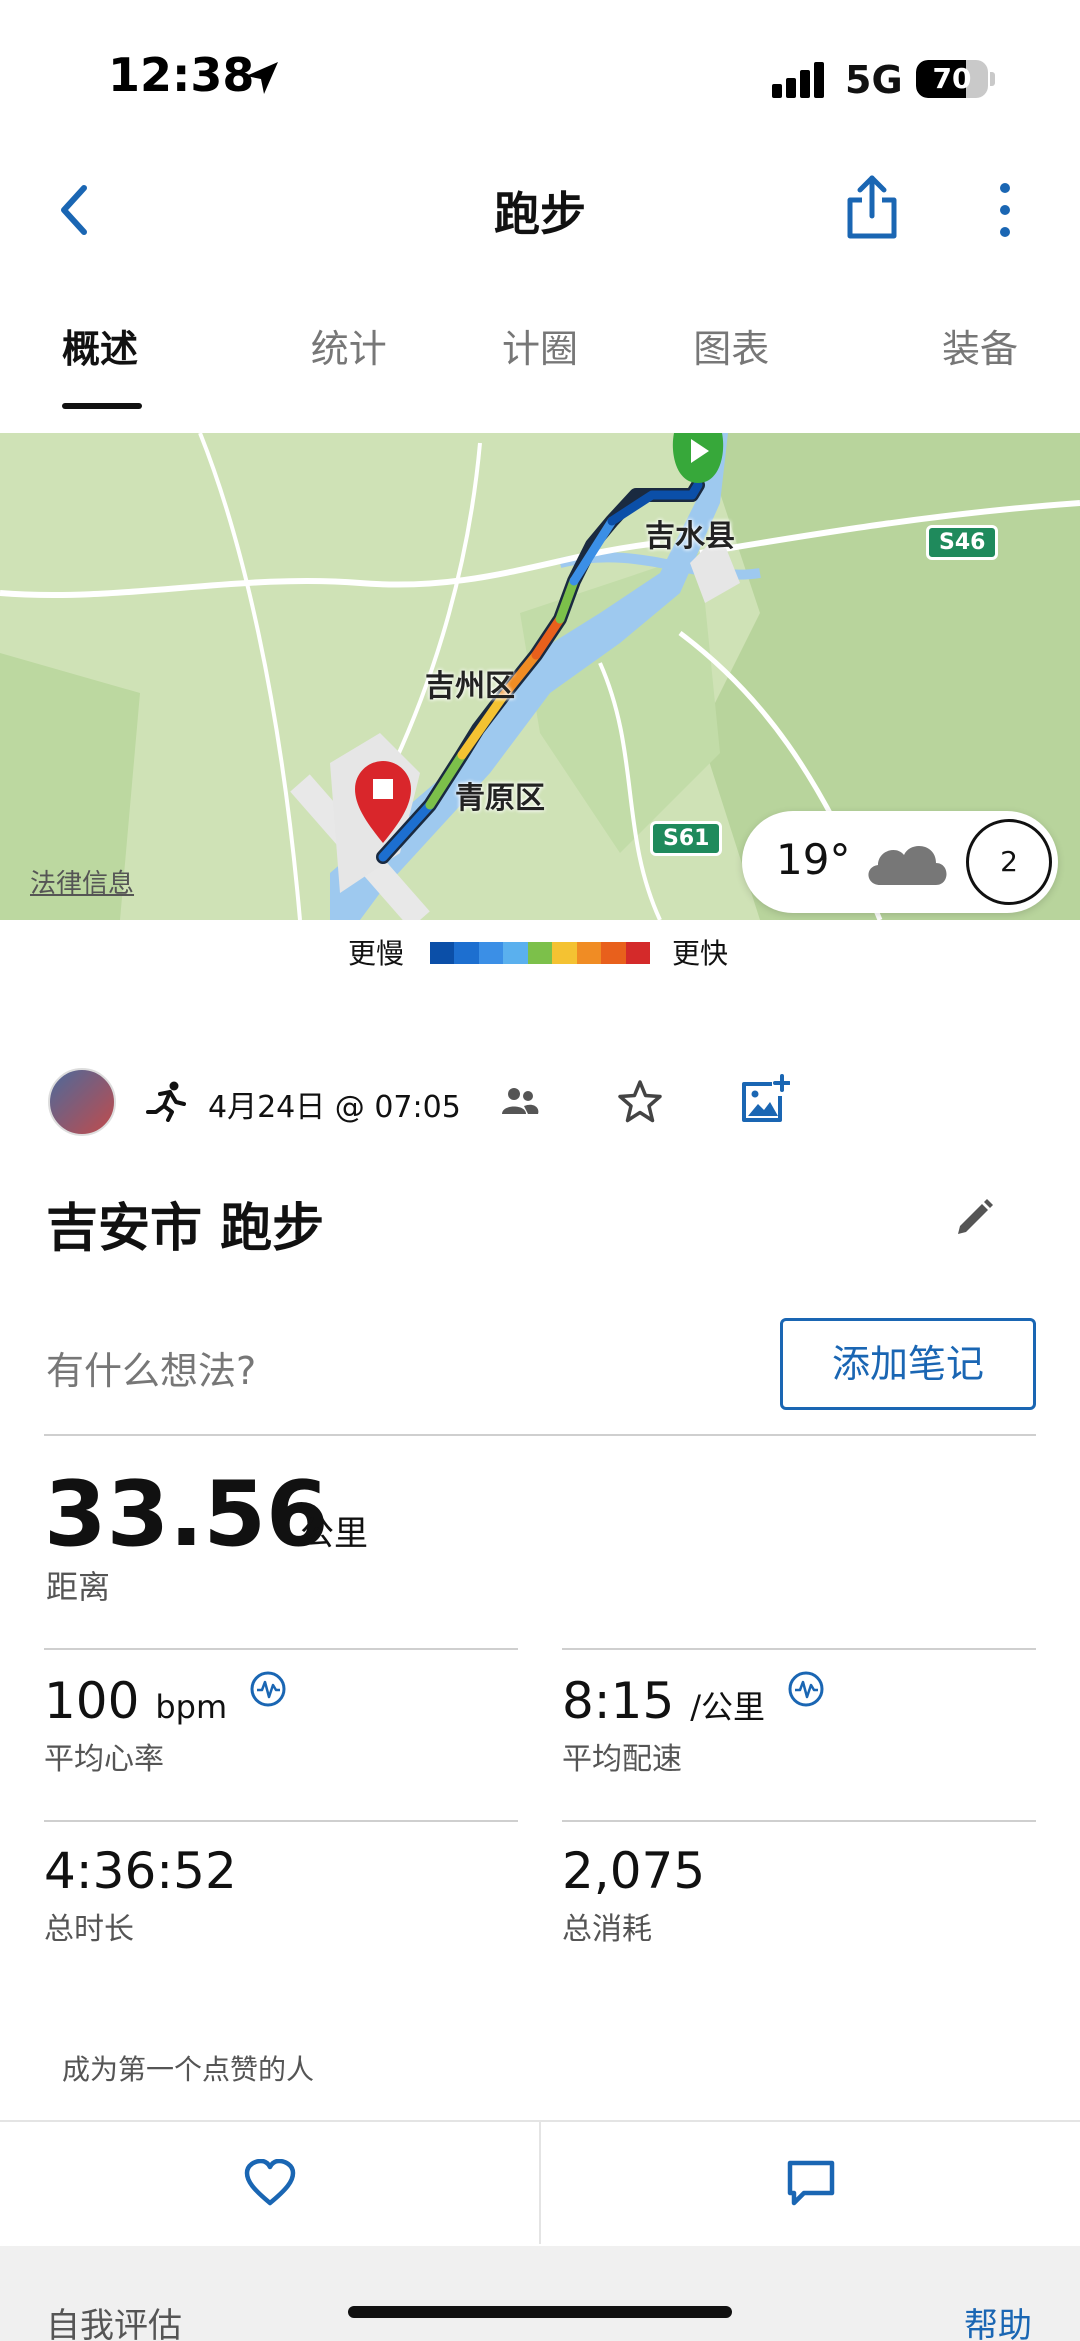 Image resolution: width=1080 pixels, height=2341 pixels. I want to click on tab-overview: 概述, so click(126, 357).